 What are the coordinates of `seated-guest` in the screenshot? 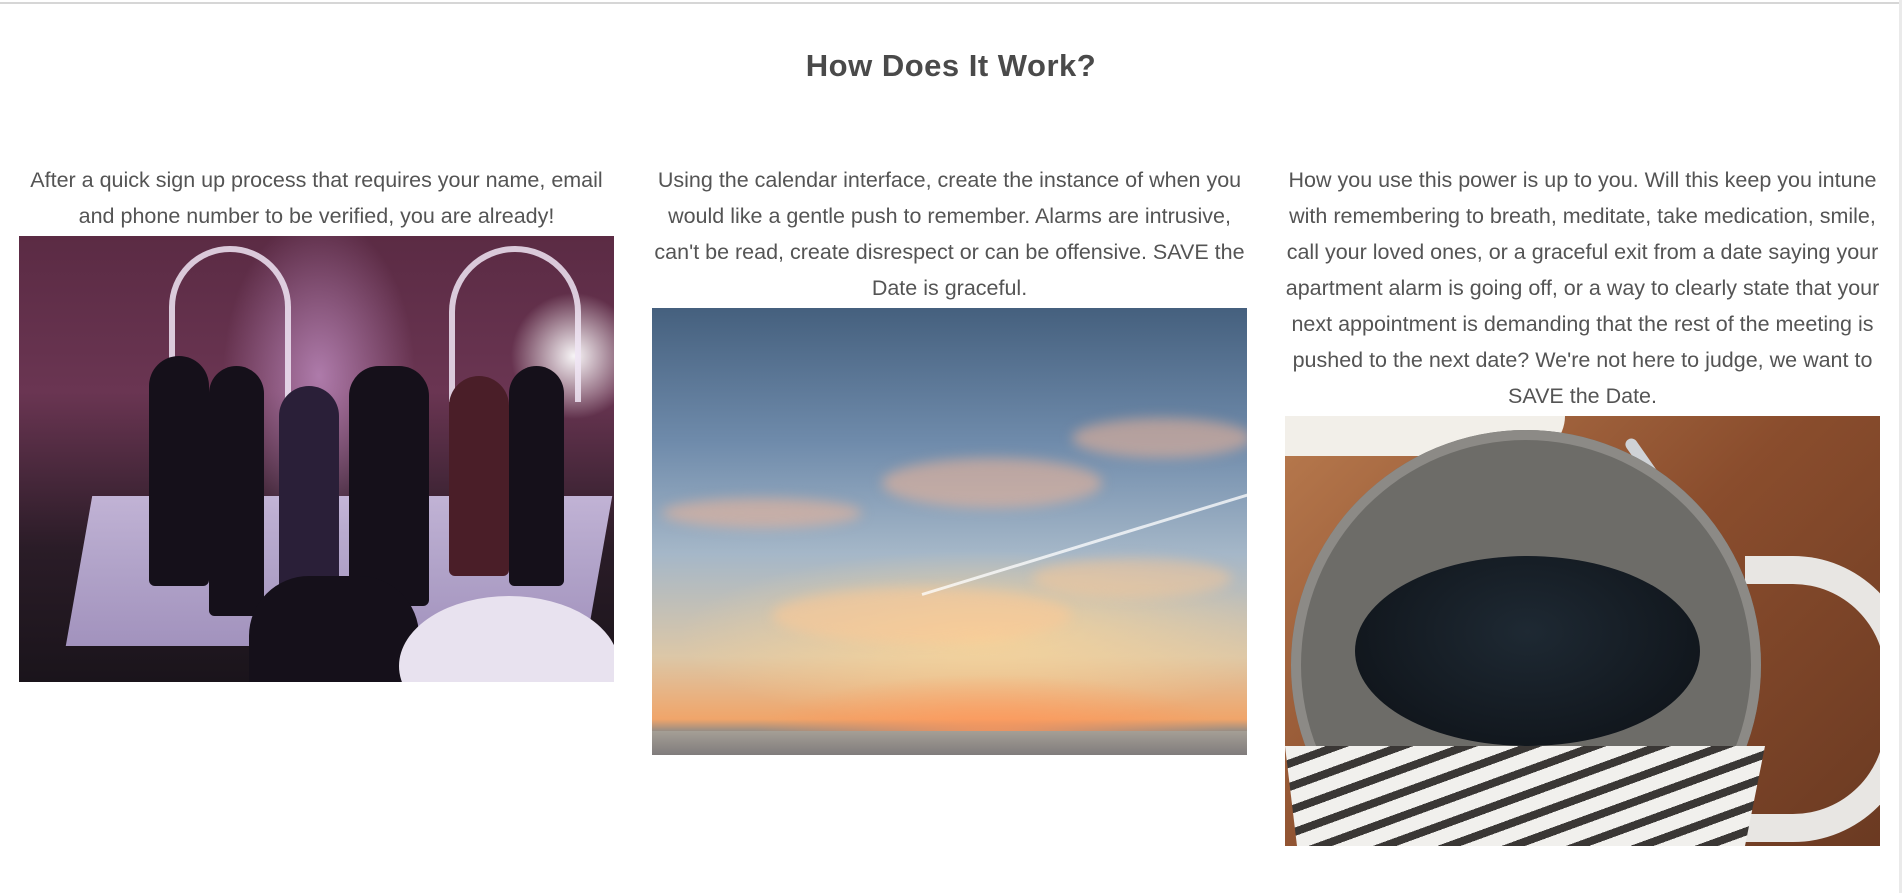 It's located at (334, 629).